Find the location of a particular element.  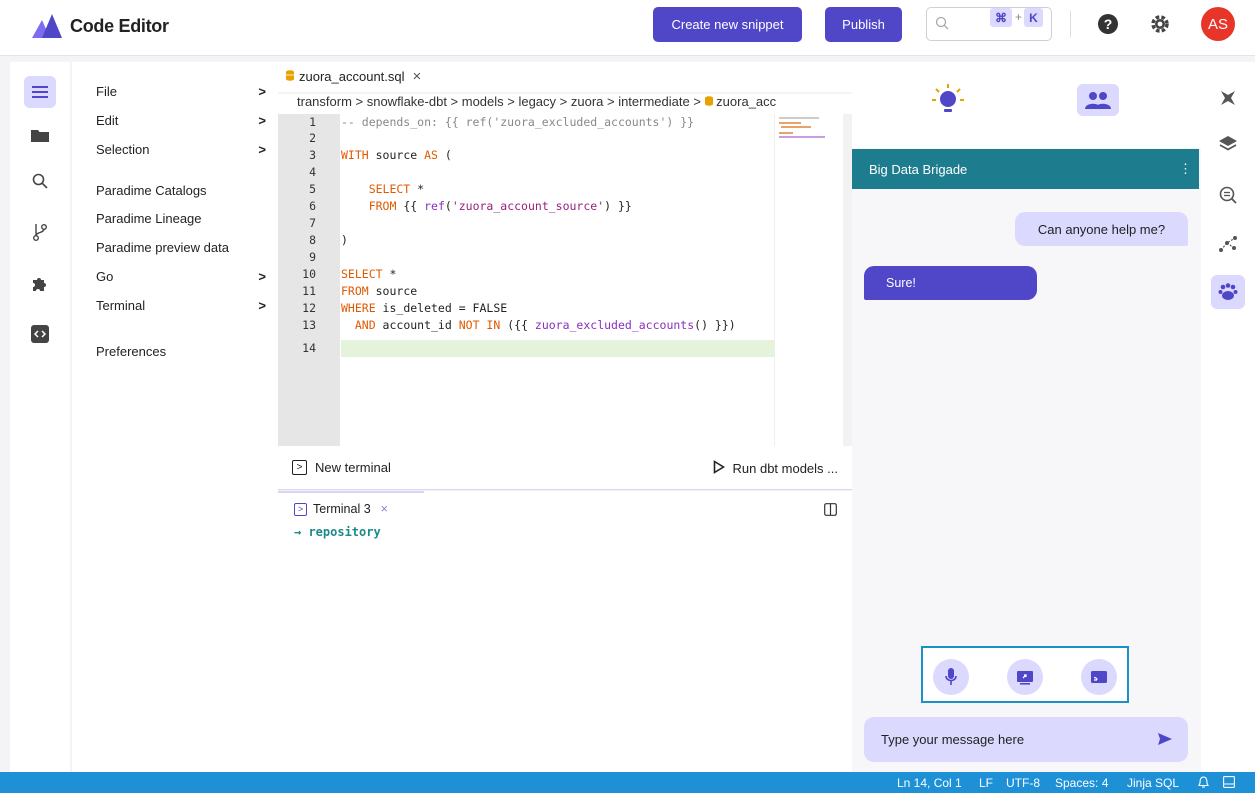

terminal-prompt: → repository is located at coordinates (337, 532).